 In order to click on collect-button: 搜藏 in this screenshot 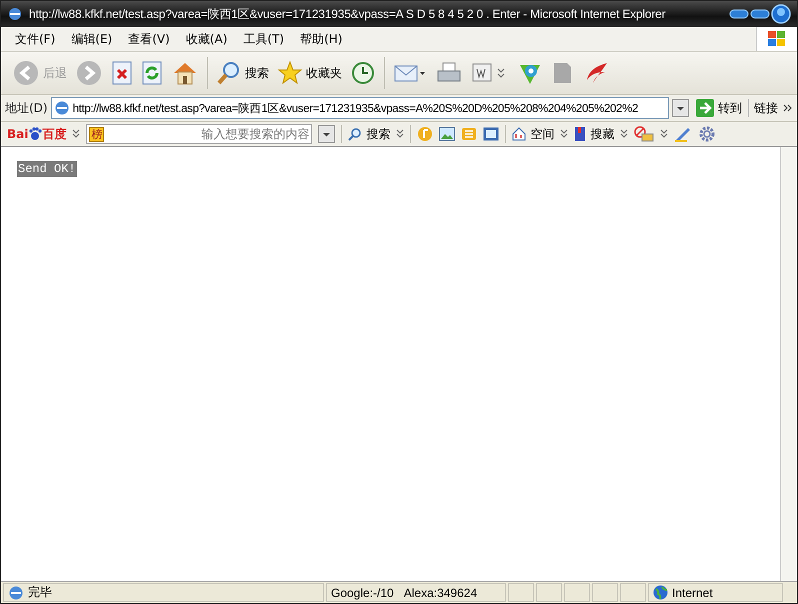, I will do `click(594, 134)`.